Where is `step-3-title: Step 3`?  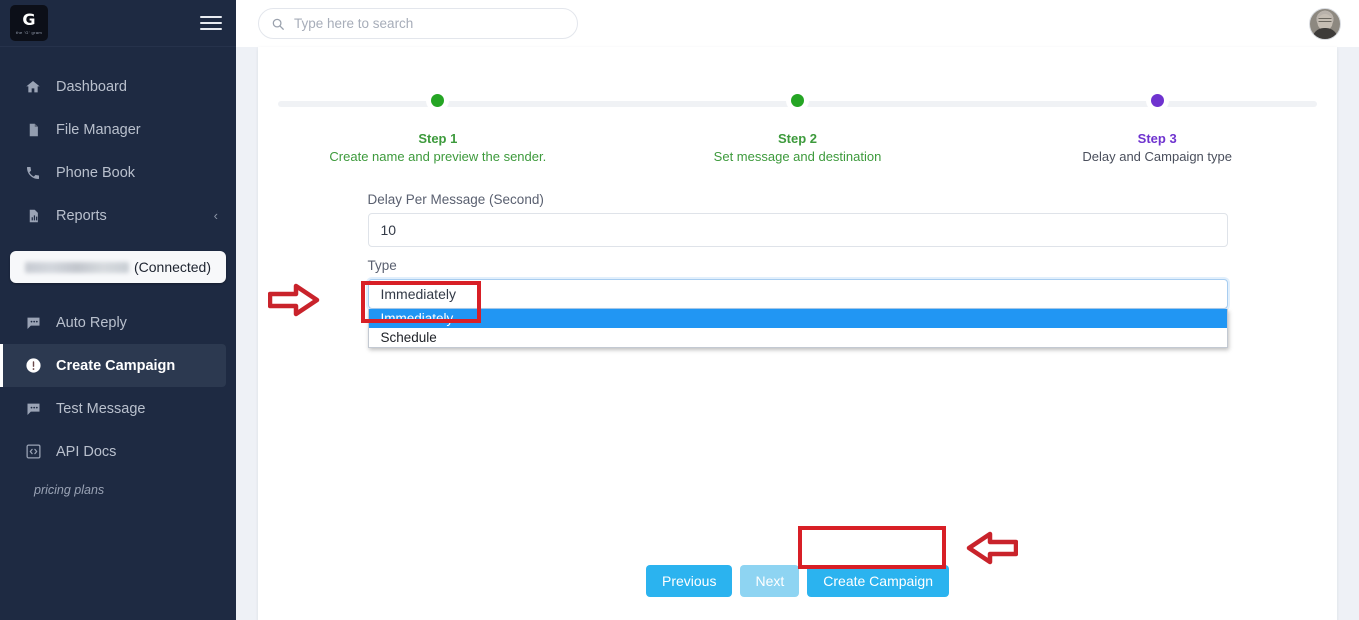
step-3-title: Step 3 is located at coordinates (1157, 138).